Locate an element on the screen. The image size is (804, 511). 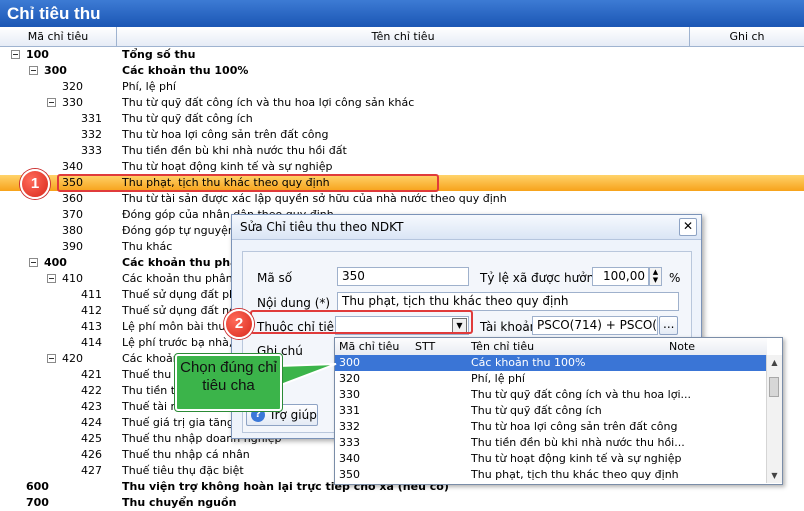
tree-row-name: Thuế tiêu thụ đặc biệt is located at coordinates (183, 470).